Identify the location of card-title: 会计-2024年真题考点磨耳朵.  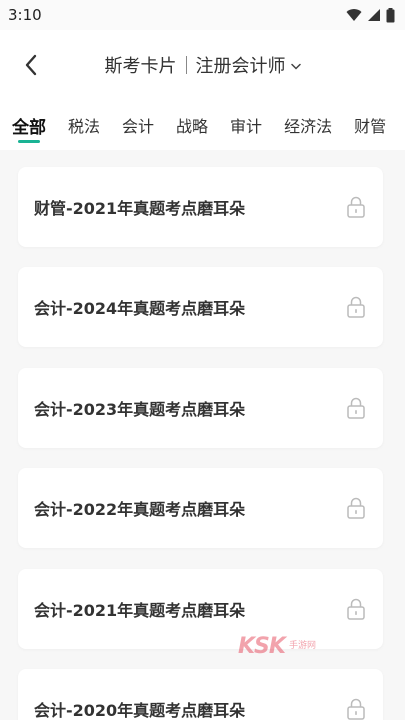
(140, 308).